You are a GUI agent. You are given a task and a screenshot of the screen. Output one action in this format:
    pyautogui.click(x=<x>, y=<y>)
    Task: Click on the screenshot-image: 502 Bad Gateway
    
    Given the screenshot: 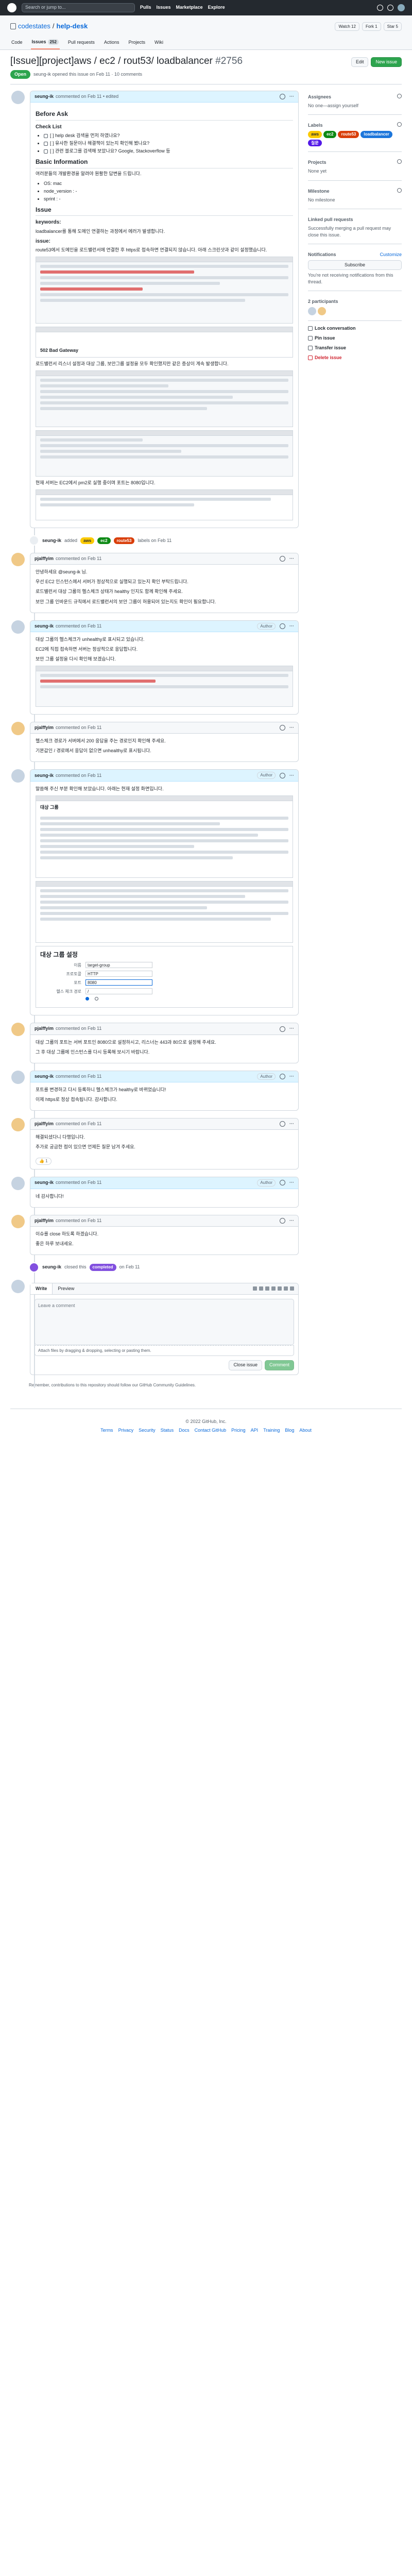 What is the action you would take?
    pyautogui.click(x=164, y=343)
    